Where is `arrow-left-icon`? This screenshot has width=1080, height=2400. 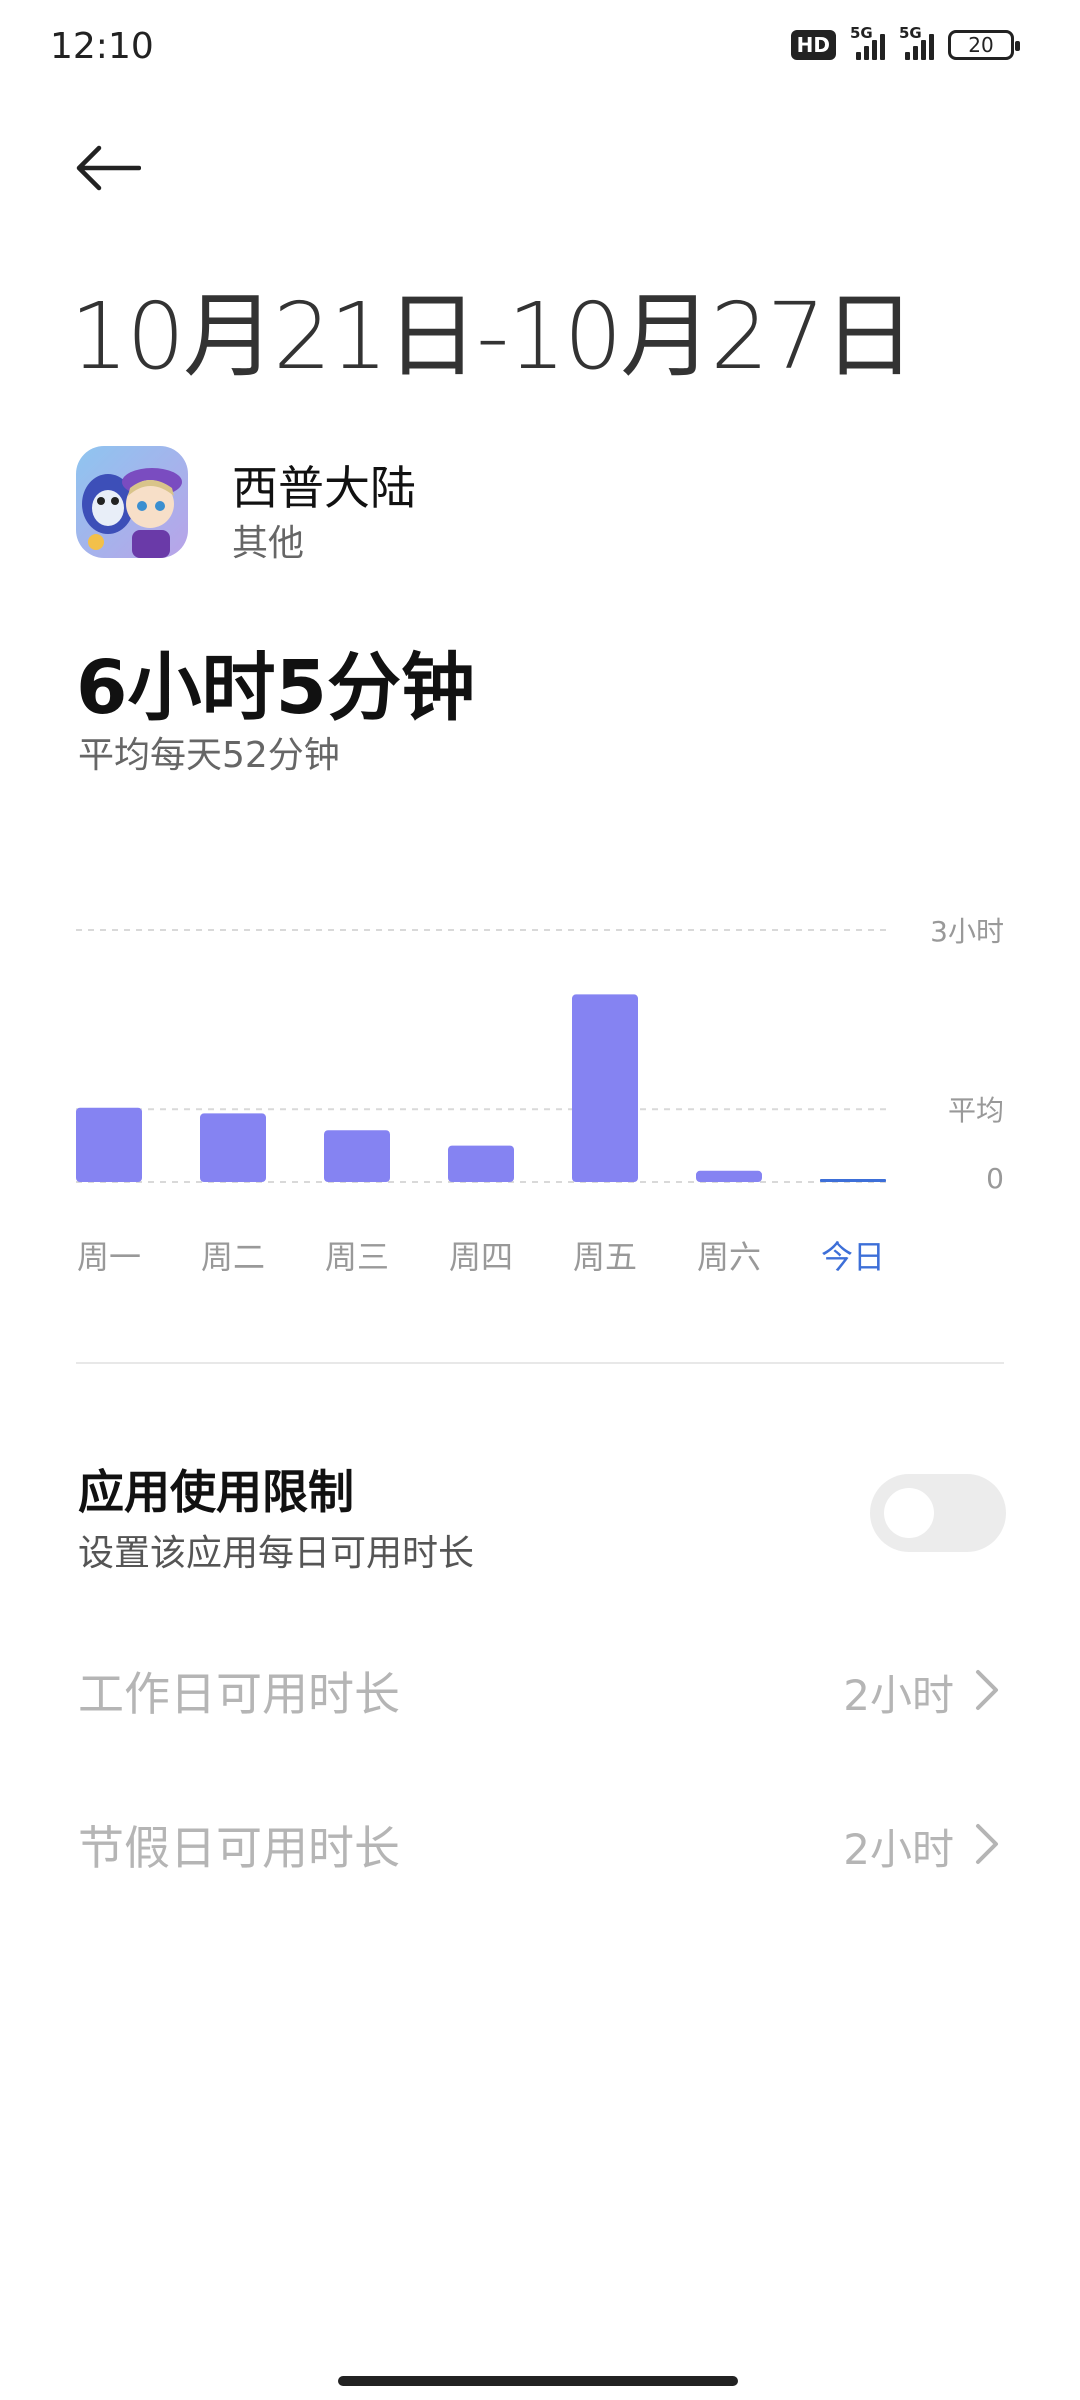 arrow-left-icon is located at coordinates (108, 168).